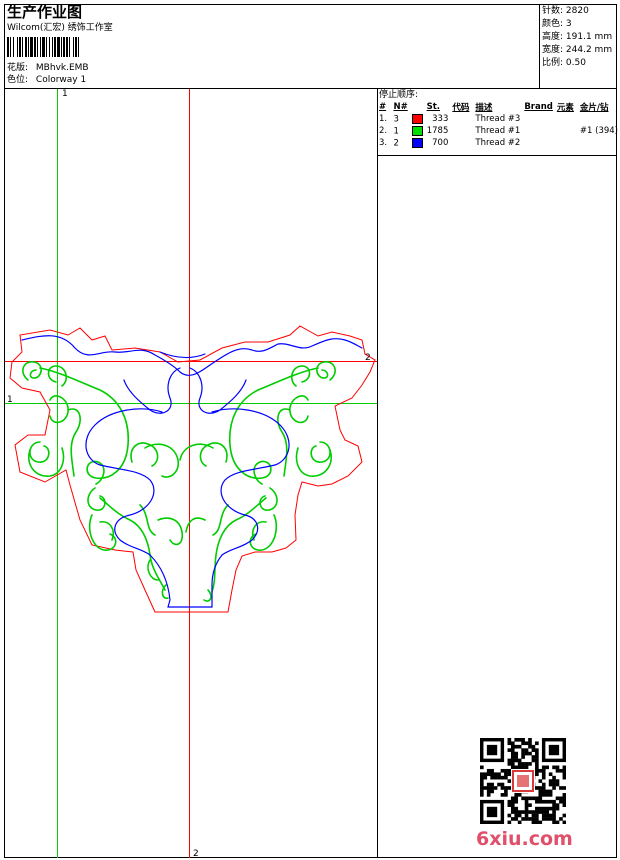 The height and width of the screenshot is (860, 620). I want to click on red-h-guide-label: 2, so click(368, 358).